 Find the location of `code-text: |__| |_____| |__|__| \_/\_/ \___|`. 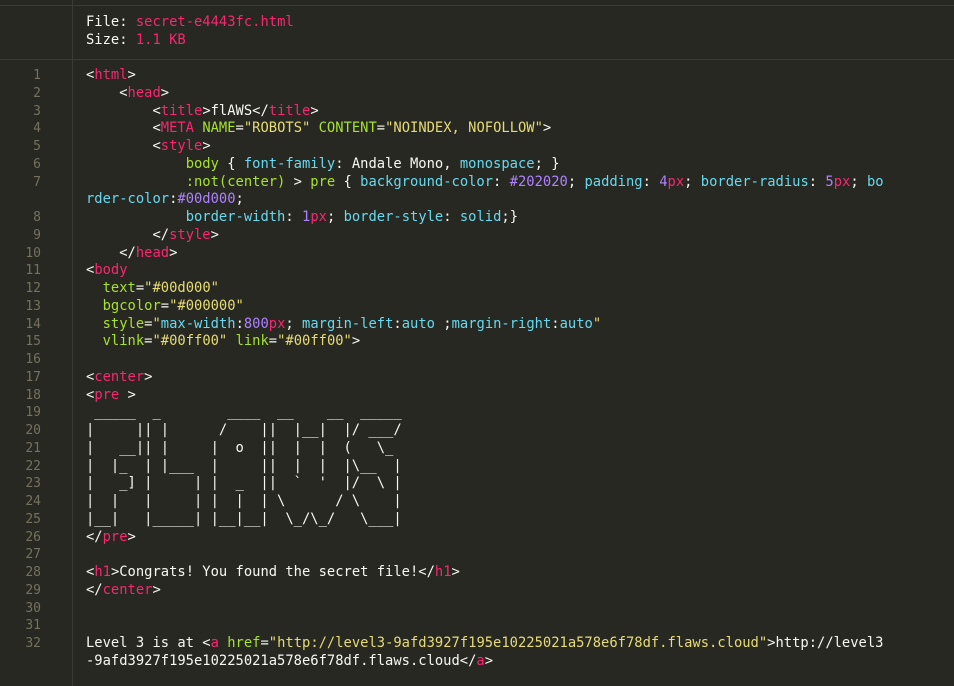

code-text: |__| |_____| |__|__| \_/\_/ \___| is located at coordinates (244, 520).